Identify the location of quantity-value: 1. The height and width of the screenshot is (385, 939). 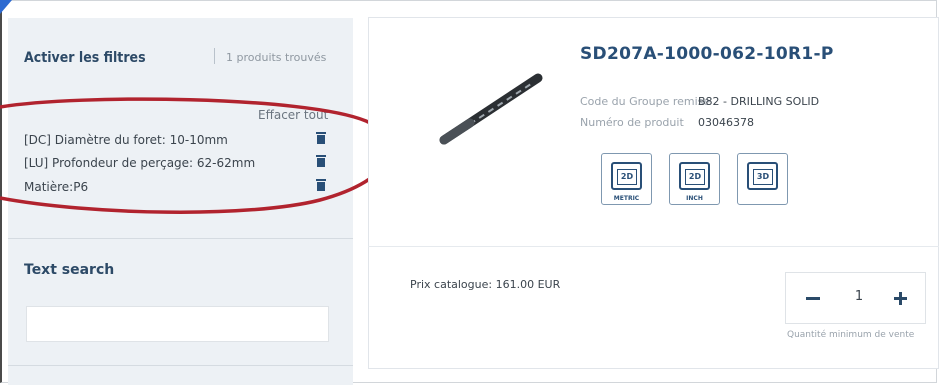
(859, 296).